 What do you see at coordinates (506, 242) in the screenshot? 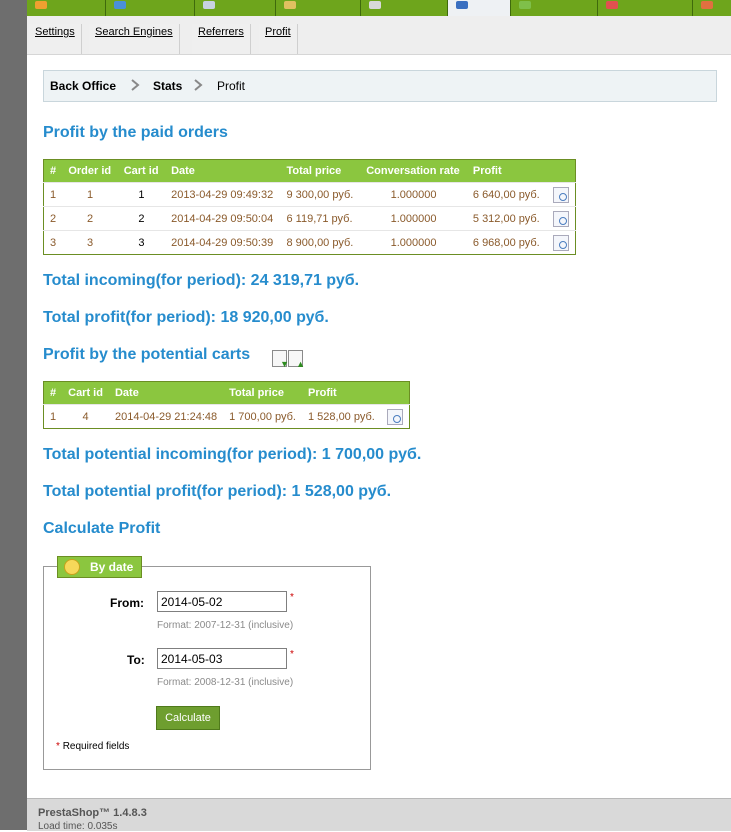
I see `row-profit: 6 968,00 руб.` at bounding box center [506, 242].